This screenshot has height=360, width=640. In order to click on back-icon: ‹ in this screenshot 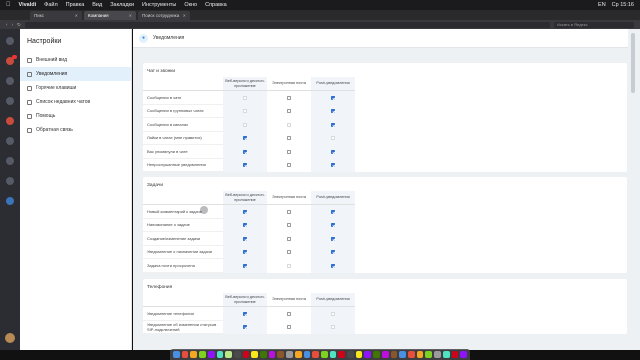, I will do `click(7, 24)`.